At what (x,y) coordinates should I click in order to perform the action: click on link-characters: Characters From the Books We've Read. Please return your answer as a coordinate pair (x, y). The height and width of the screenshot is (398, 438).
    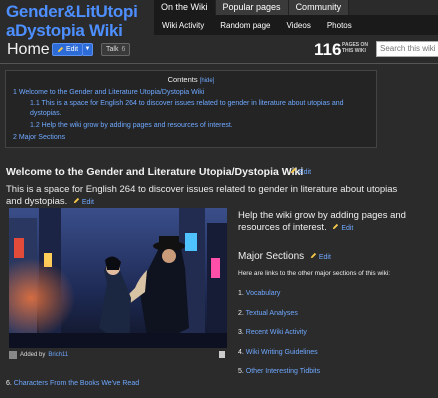
    Looking at the image, I should click on (76, 383).